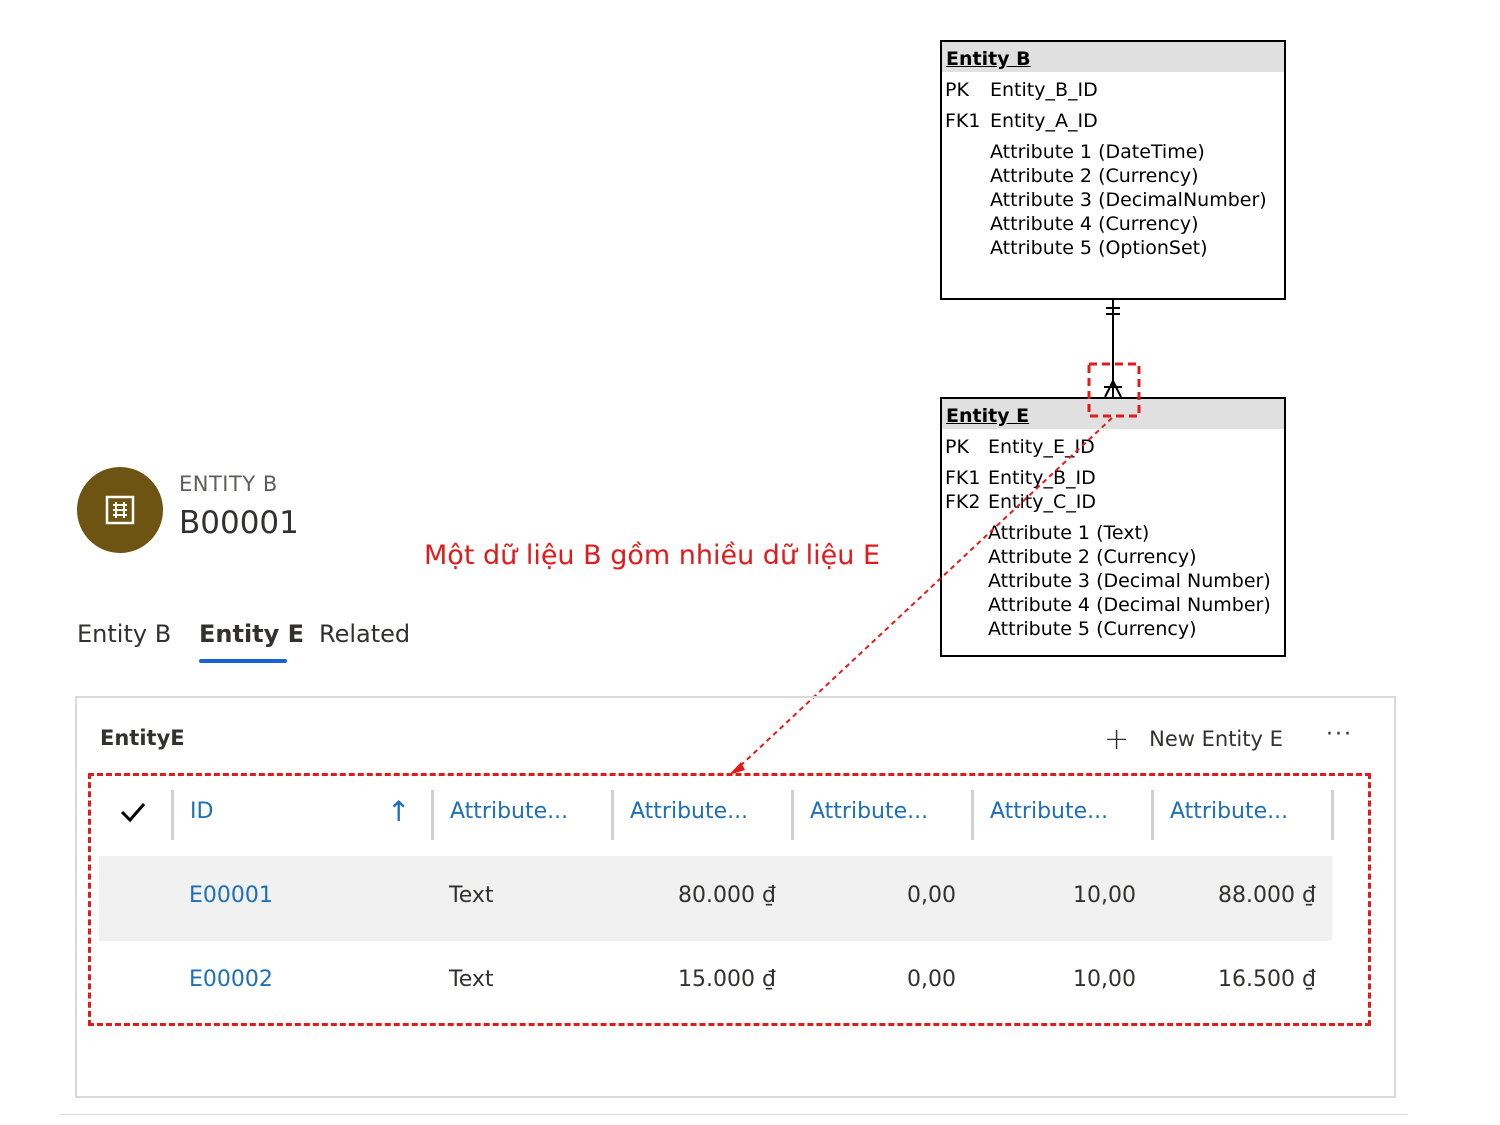 The width and height of the screenshot is (1500, 1125). Describe the element at coordinates (1117, 739) in the screenshot. I see `plus-icon: +` at that location.